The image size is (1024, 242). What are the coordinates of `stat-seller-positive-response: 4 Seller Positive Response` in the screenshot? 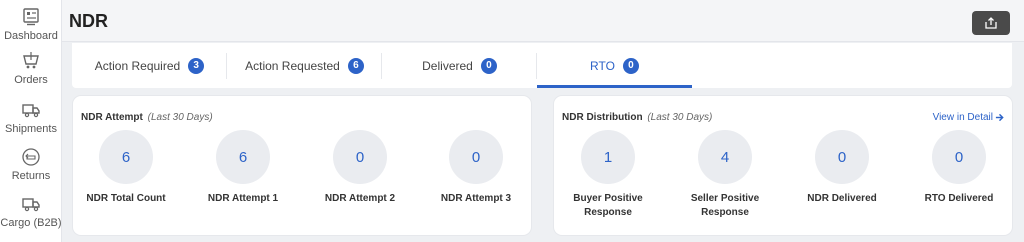 It's located at (725, 175).